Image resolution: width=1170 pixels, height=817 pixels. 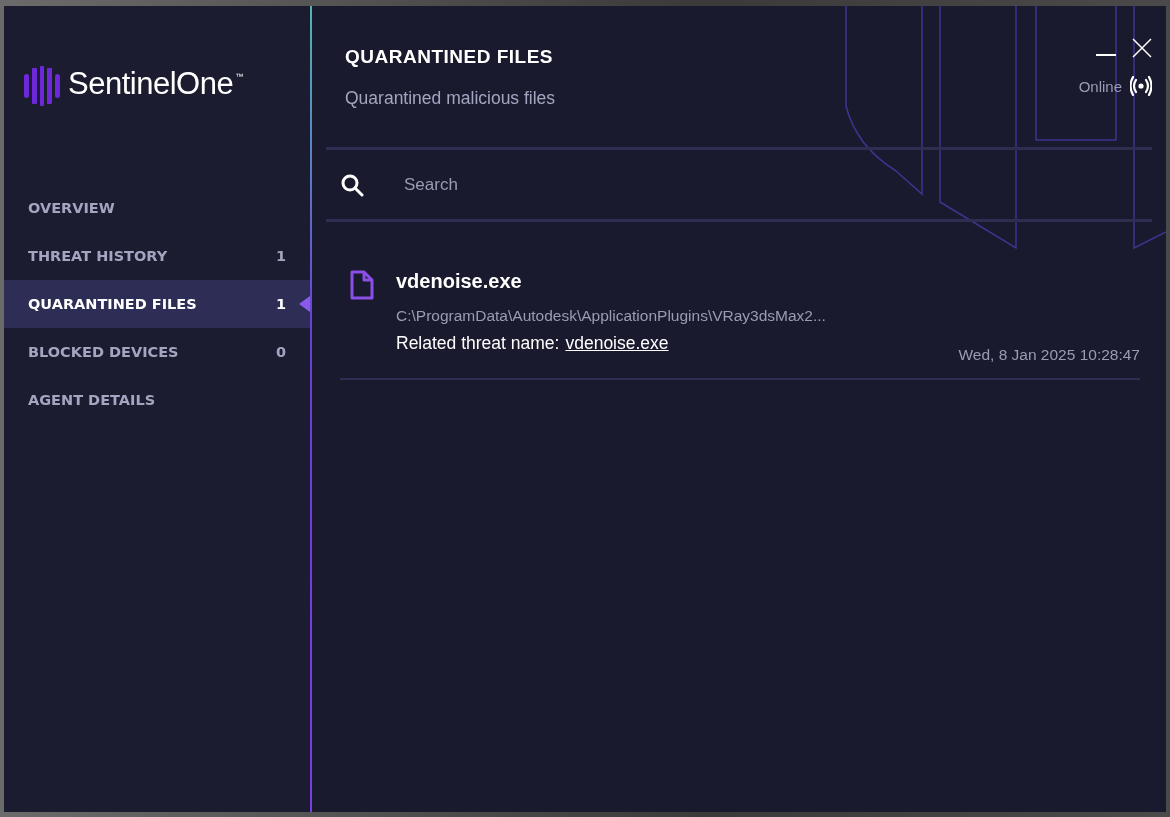 What do you see at coordinates (151, 84) in the screenshot?
I see `brand-name: SentinelOne` at bounding box center [151, 84].